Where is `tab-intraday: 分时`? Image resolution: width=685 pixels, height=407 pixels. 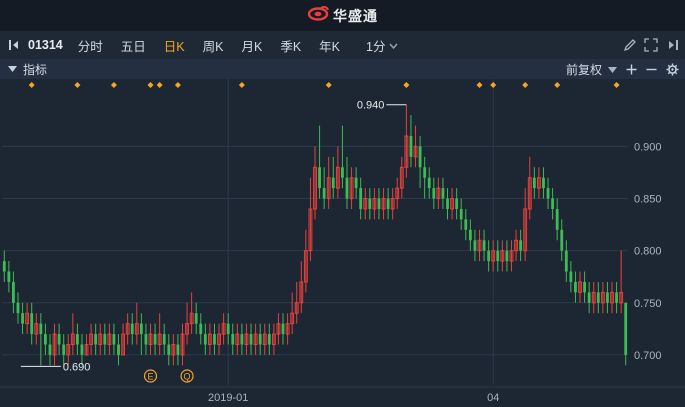 tab-intraday: 分时 is located at coordinates (90, 45).